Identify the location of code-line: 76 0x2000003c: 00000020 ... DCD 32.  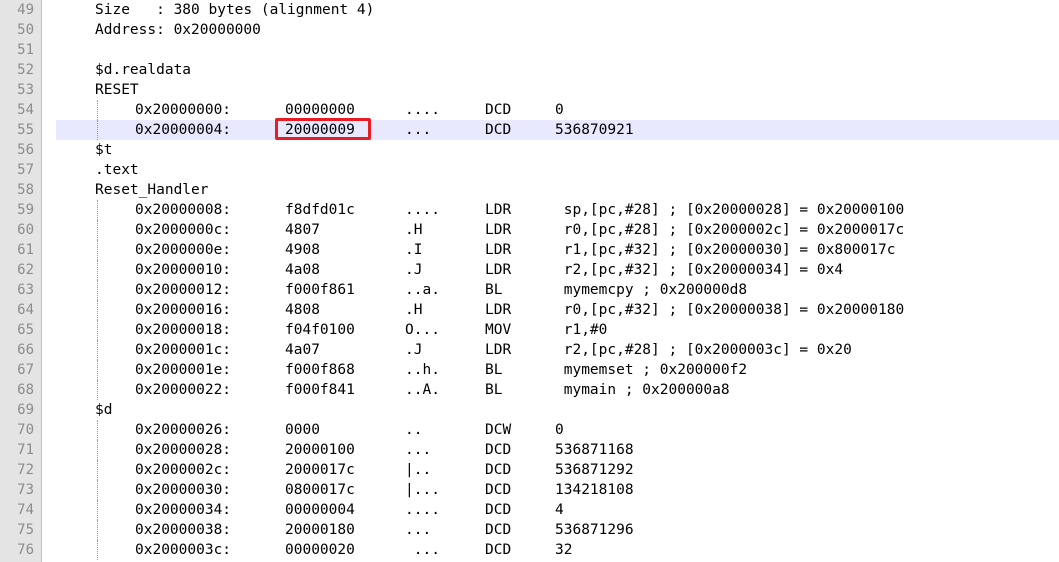
(529, 550).